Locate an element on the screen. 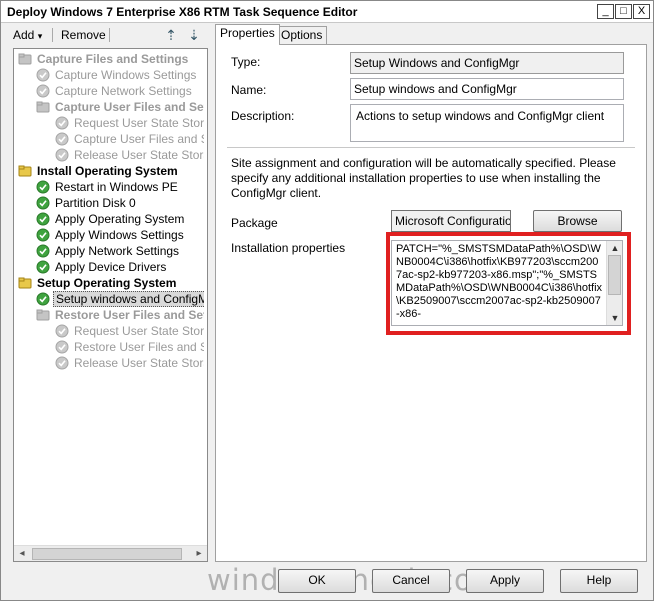 The width and height of the screenshot is (654, 601). move-up-icon: ⇡ is located at coordinates (171, 35).